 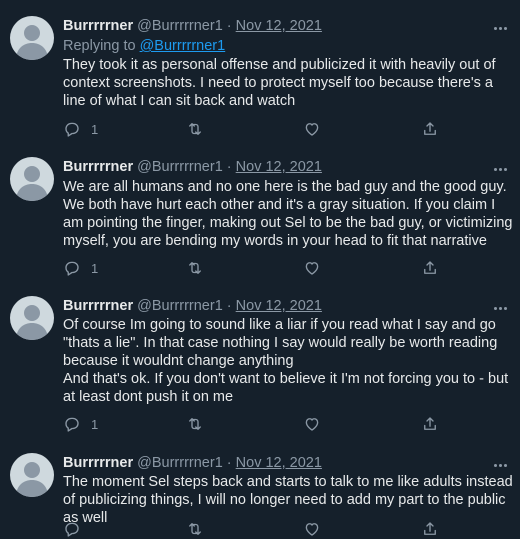 I want to click on replying-to: Replying to @Burrrrrner1, so click(x=144, y=46).